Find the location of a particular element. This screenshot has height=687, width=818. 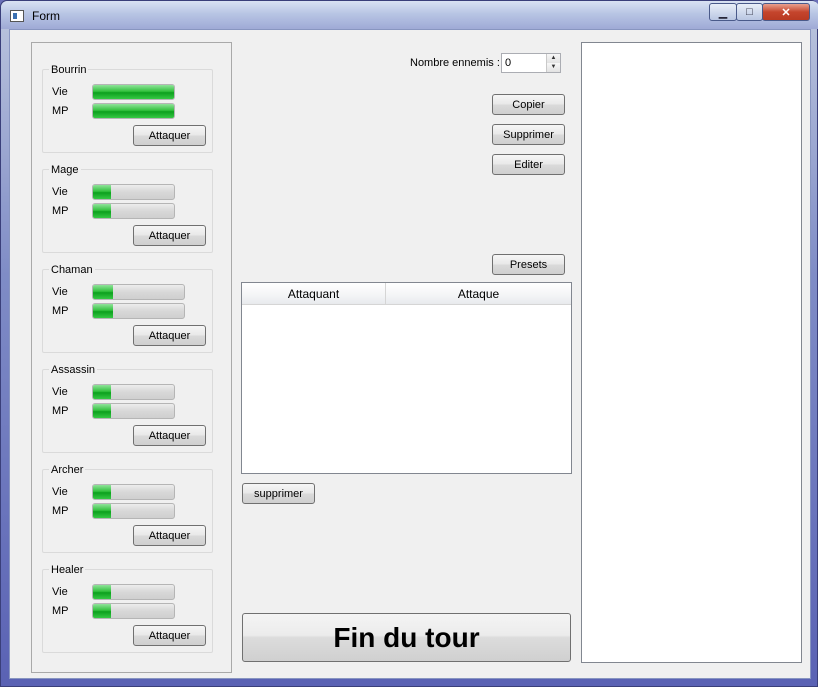

remove-attack-button: supprimer is located at coordinates (278, 493).